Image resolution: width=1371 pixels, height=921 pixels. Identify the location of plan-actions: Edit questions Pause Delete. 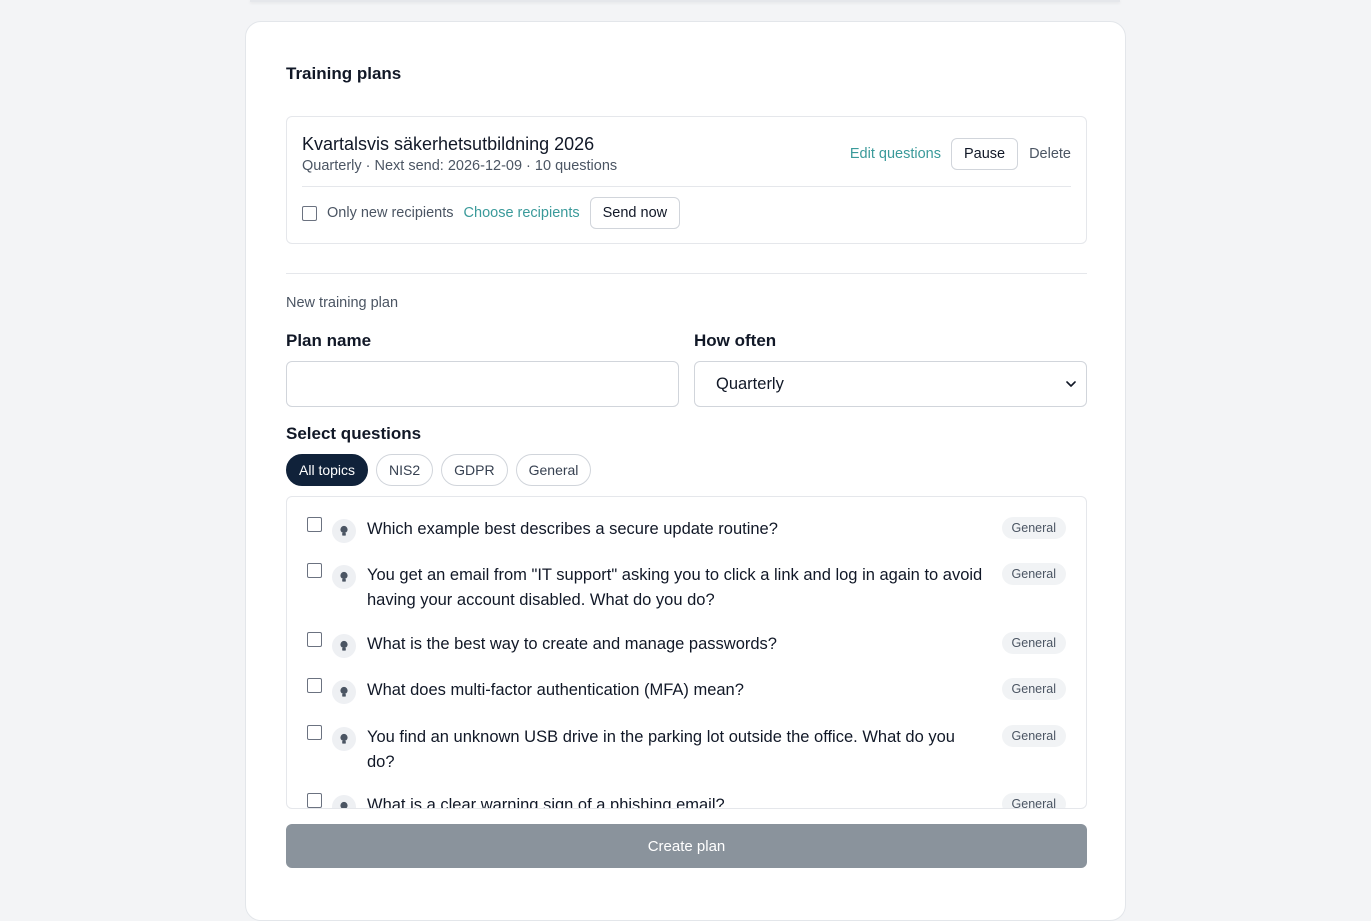
(960, 154).